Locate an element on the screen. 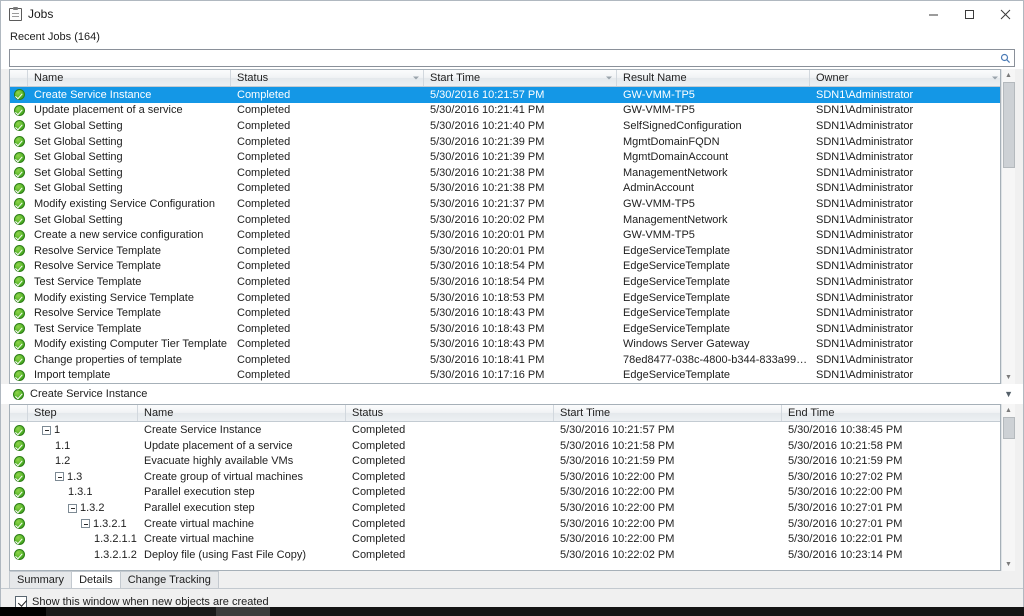  tab-details: Details is located at coordinates (96, 580).